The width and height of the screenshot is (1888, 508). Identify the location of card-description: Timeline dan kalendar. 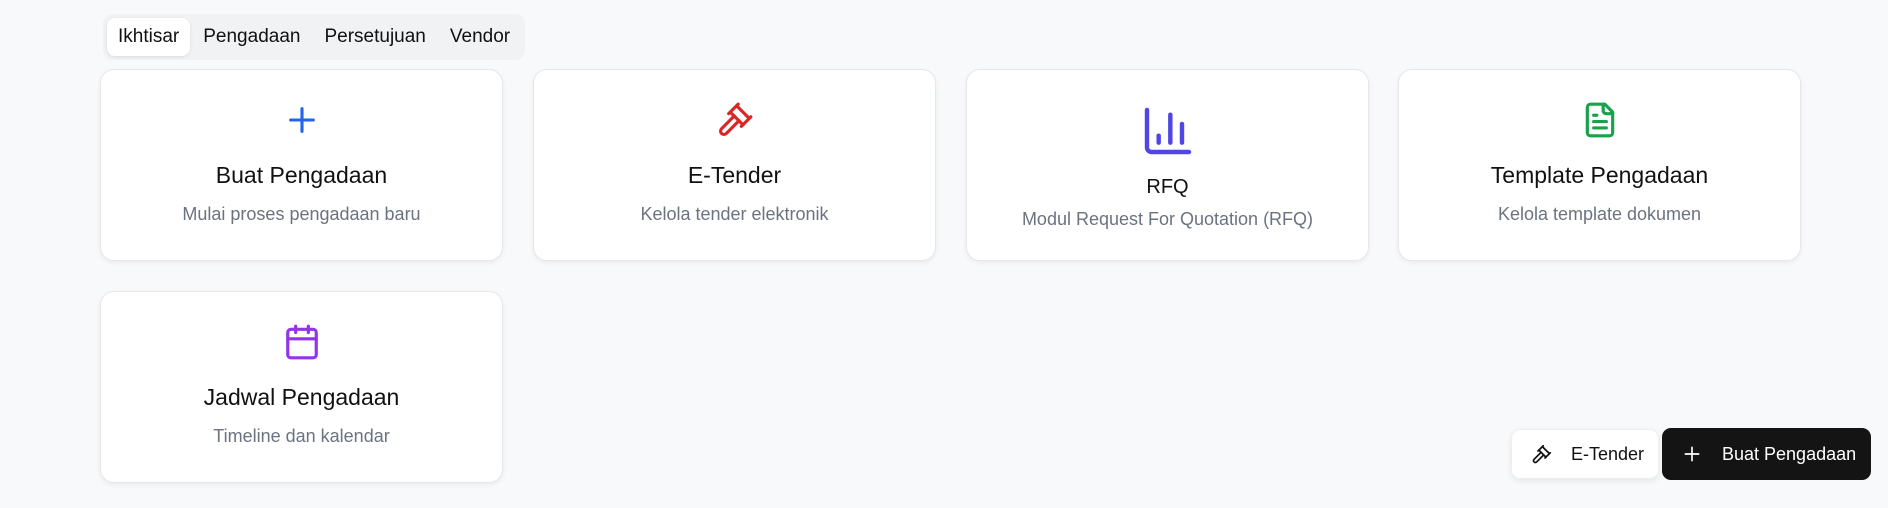
(301, 436).